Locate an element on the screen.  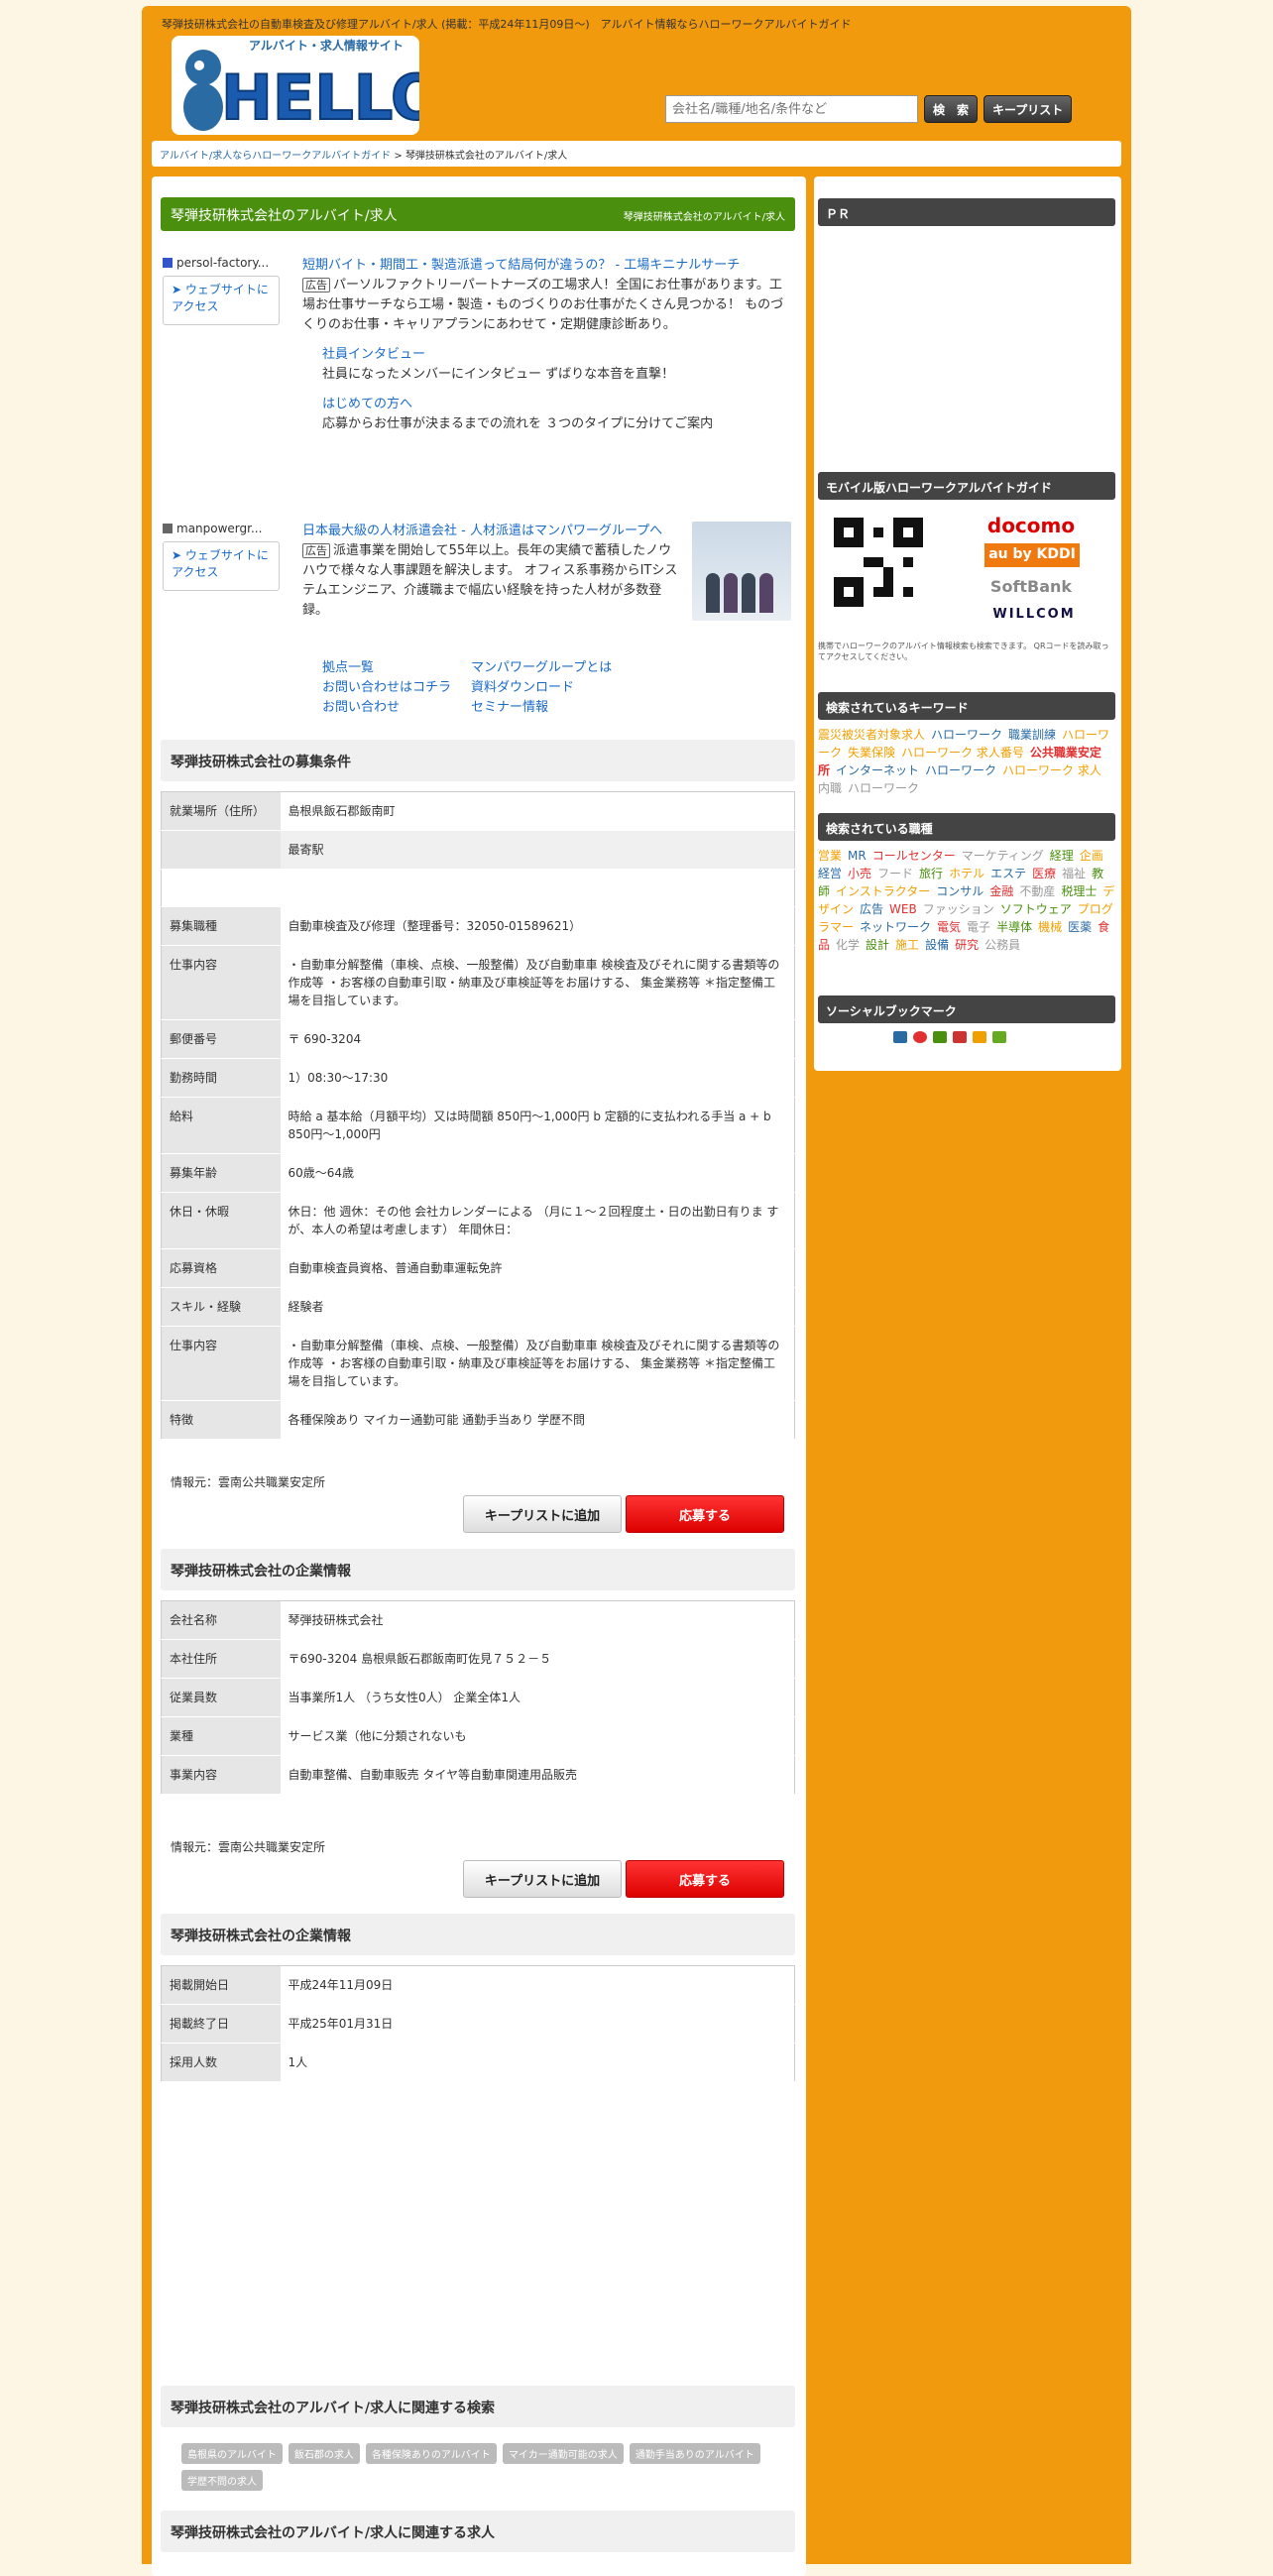
job-category-link: 公務員 is located at coordinates (1002, 945).